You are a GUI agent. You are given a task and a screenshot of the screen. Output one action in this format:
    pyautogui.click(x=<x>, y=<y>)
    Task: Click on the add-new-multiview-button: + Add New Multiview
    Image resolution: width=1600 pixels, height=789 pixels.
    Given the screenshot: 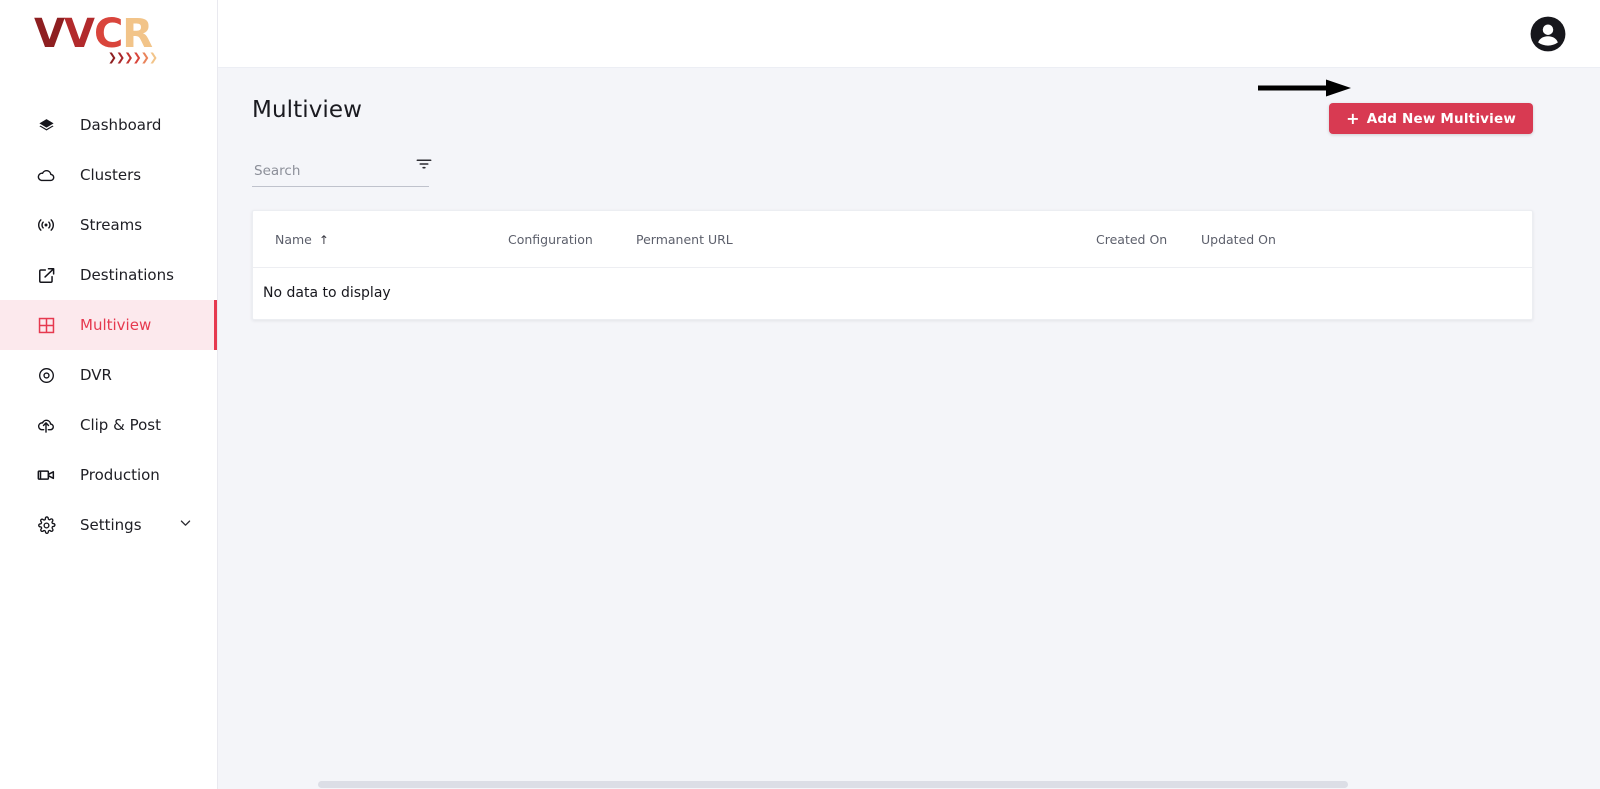 What is the action you would take?
    pyautogui.click(x=1431, y=118)
    